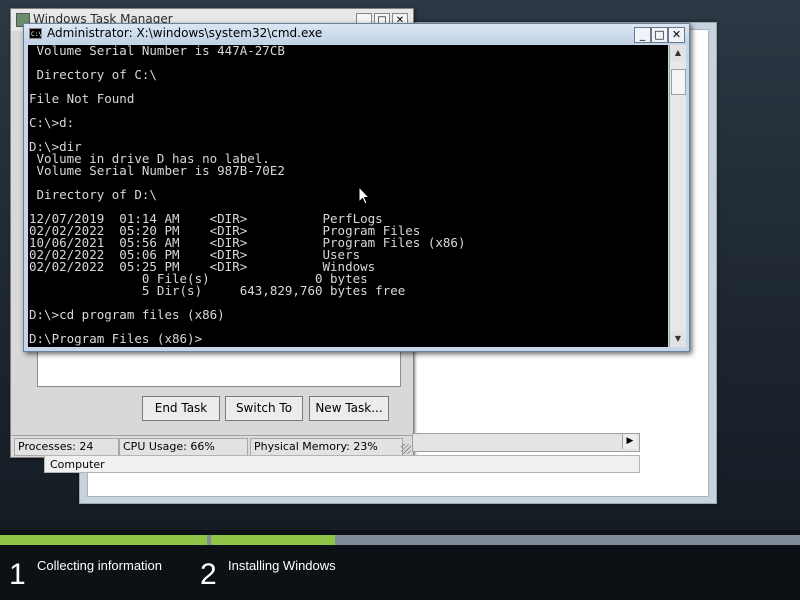 The image size is (800, 600). Describe the element at coordinates (629, 441) in the screenshot. I see `scroll-right-arrow-icon: ▶` at that location.